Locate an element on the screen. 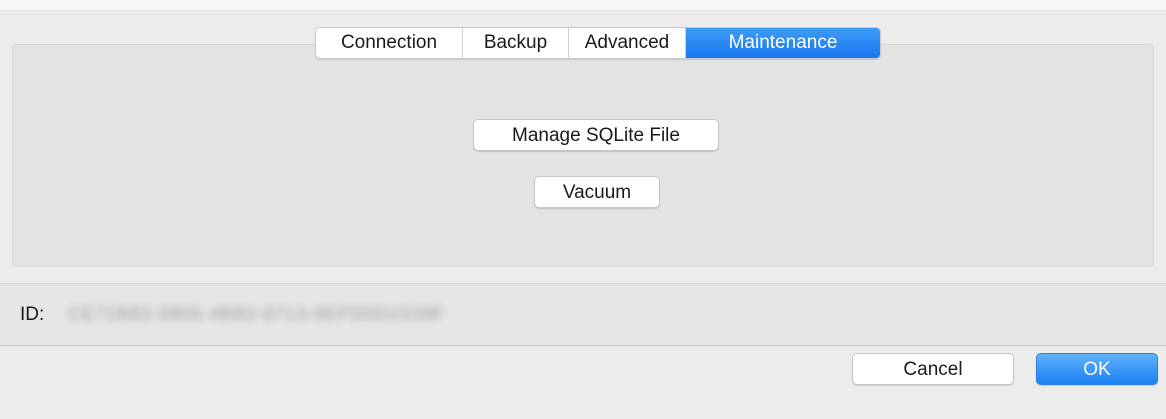 The height and width of the screenshot is (419, 1166). tab-maintenance: Maintenance is located at coordinates (783, 43).